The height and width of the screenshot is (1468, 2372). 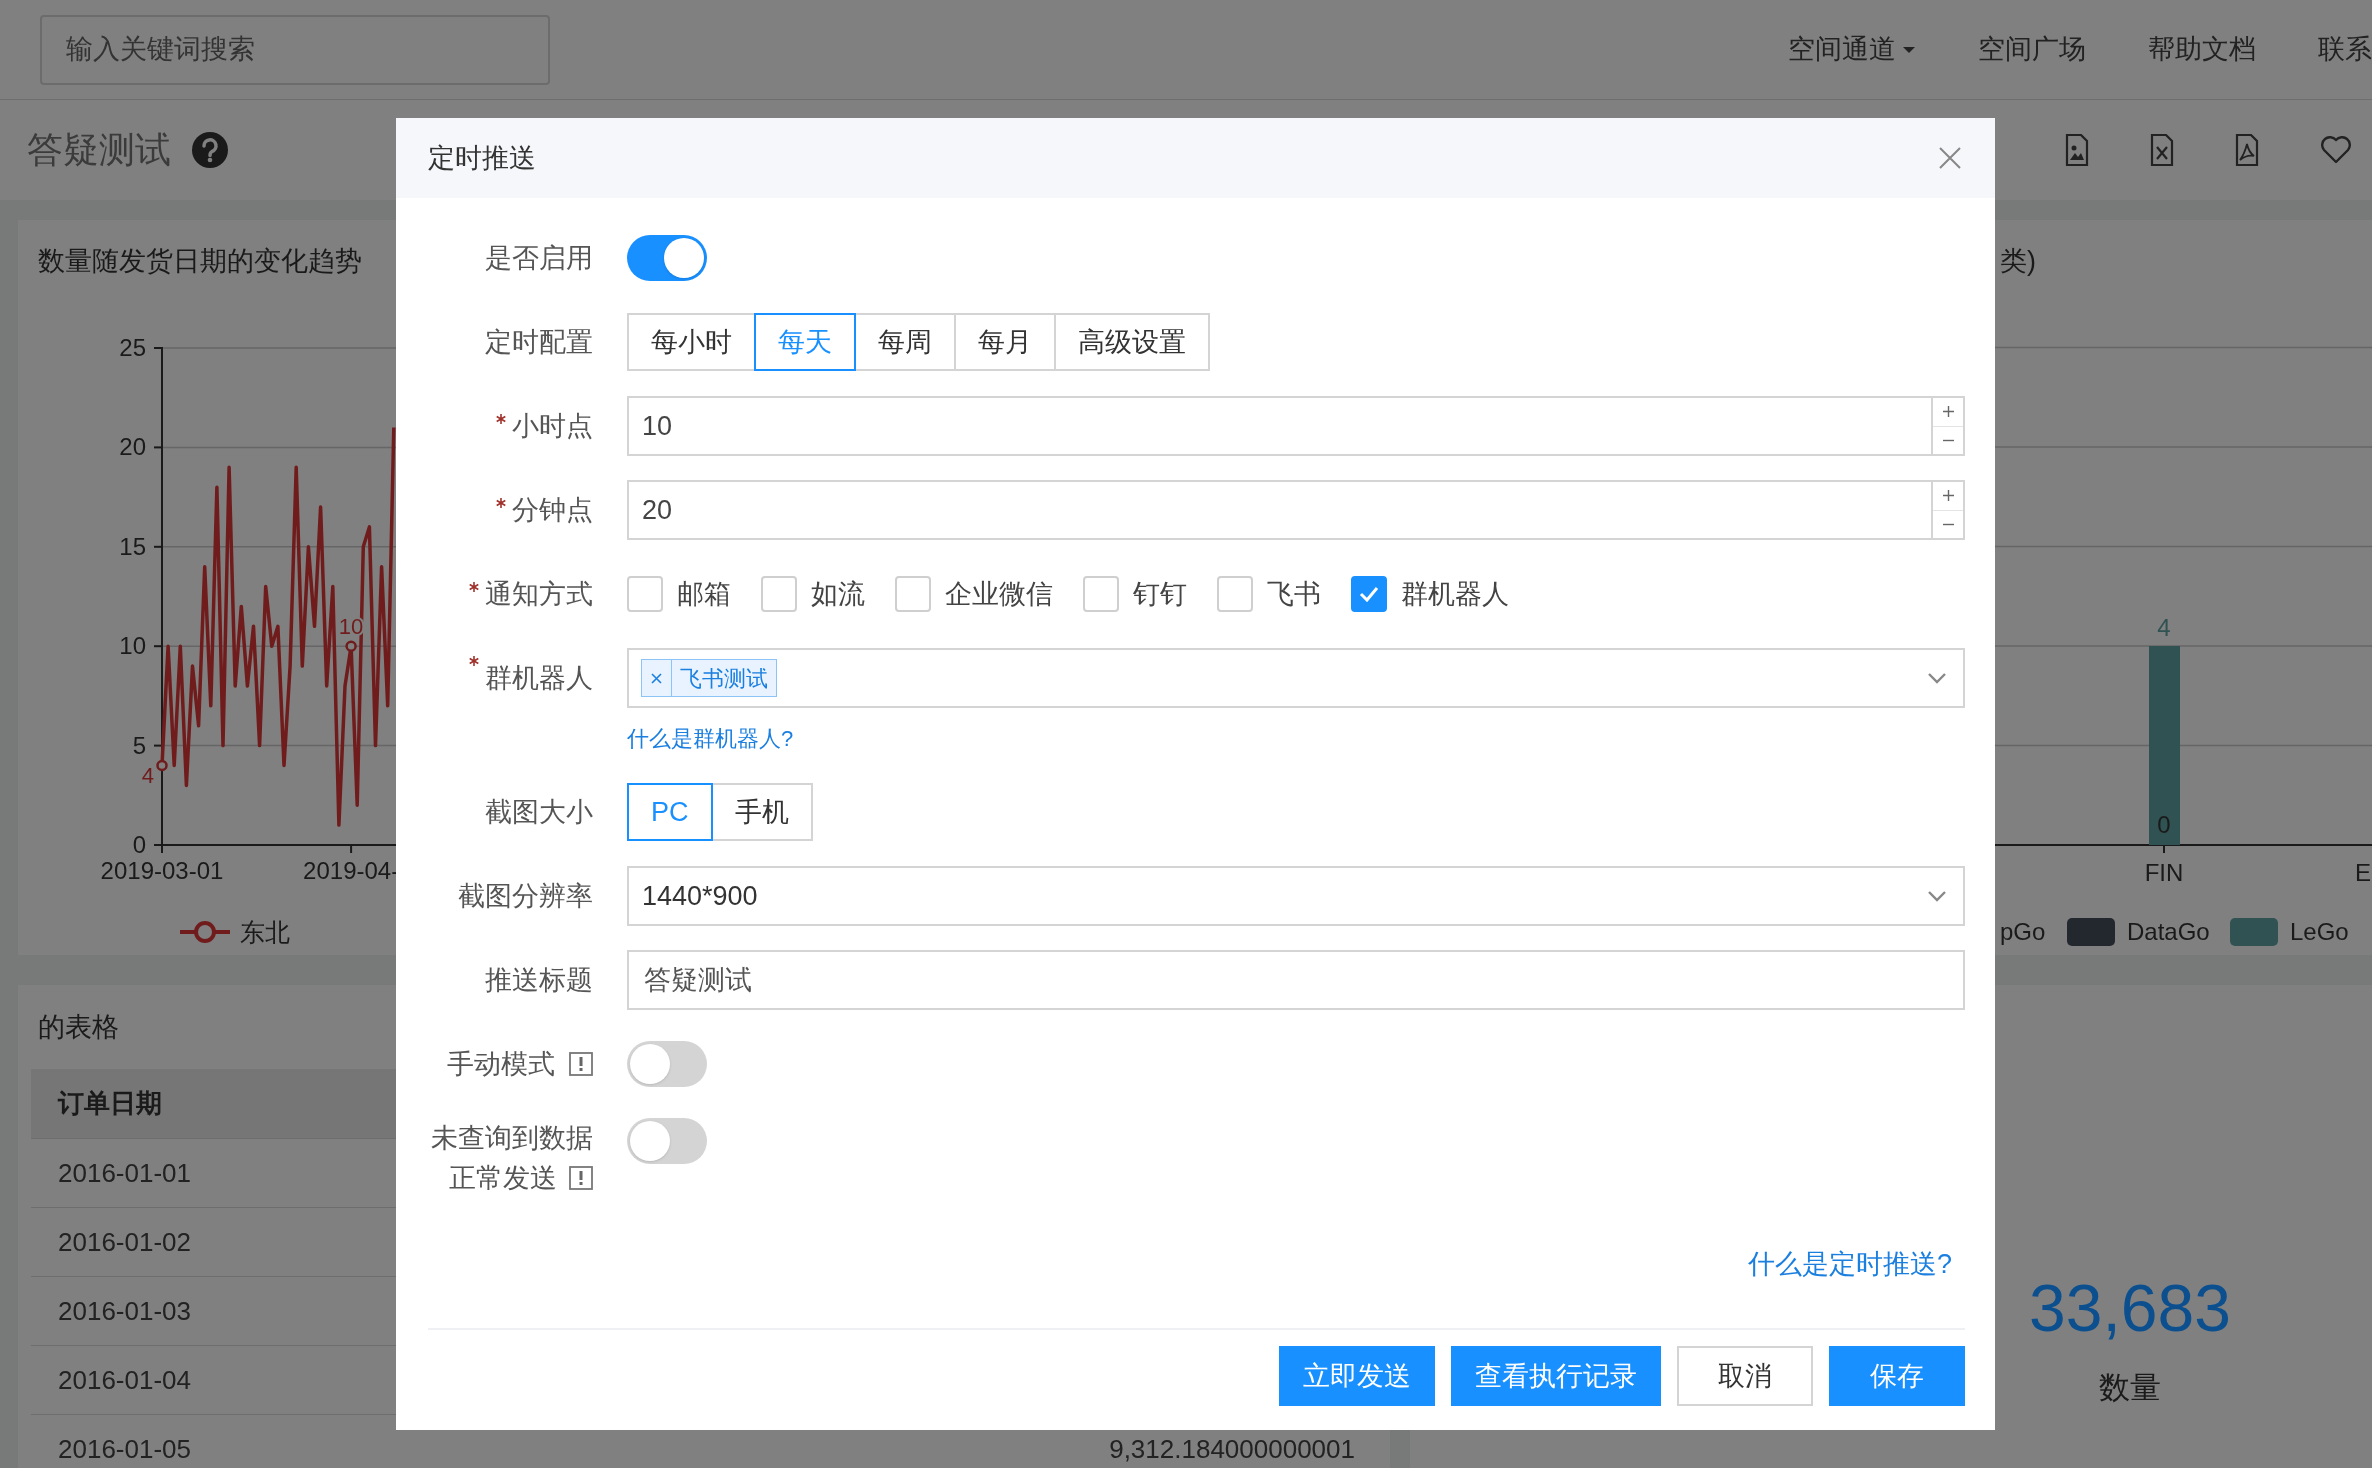 What do you see at coordinates (2162, 150) in the screenshot?
I see `excel-file-icon` at bounding box center [2162, 150].